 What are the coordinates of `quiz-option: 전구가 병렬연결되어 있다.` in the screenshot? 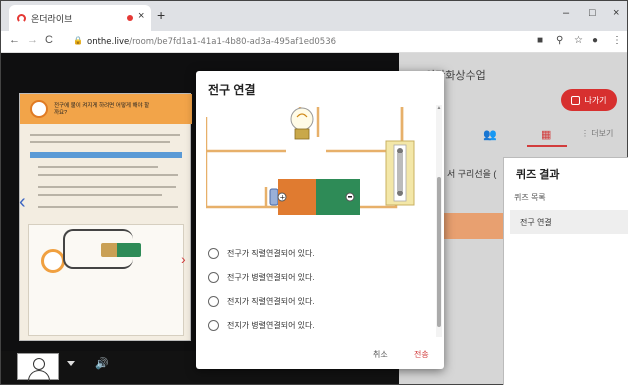 It's located at (261, 277).